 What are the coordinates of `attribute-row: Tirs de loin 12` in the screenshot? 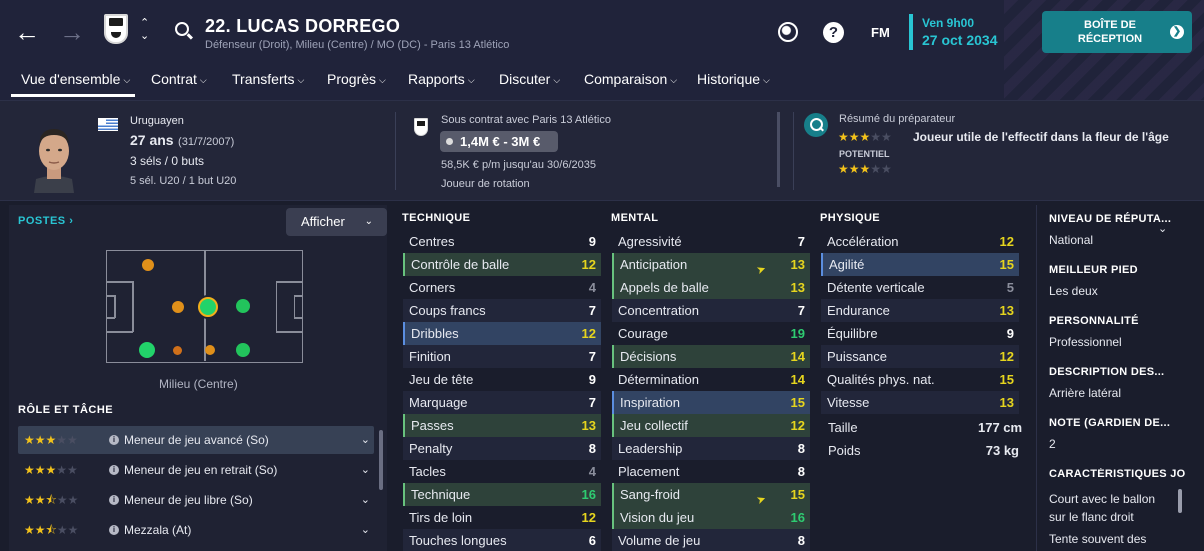 It's located at (502, 517).